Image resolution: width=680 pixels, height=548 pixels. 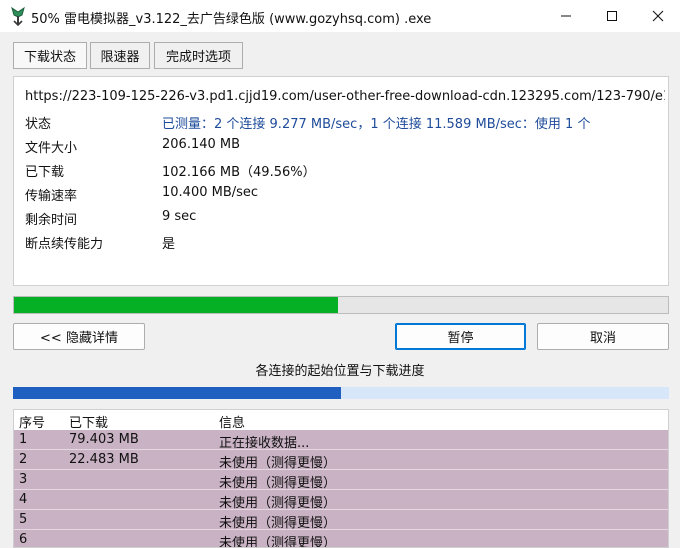 What do you see at coordinates (32, 423) in the screenshot?
I see `column-header-index: 序号` at bounding box center [32, 423].